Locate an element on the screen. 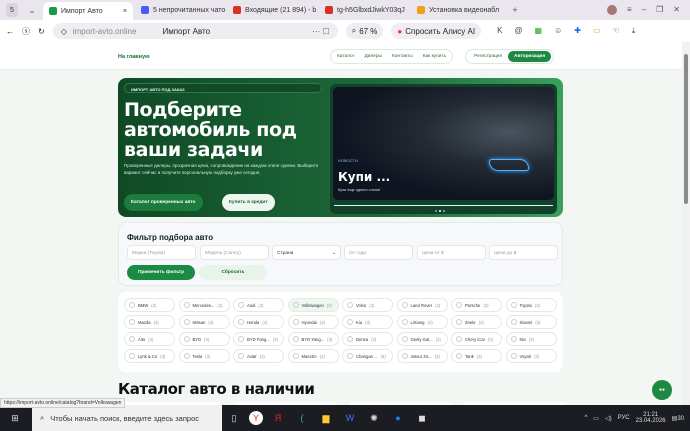 This screenshot has height=431, width=690. extension-k-icon: K is located at coordinates (499, 31).